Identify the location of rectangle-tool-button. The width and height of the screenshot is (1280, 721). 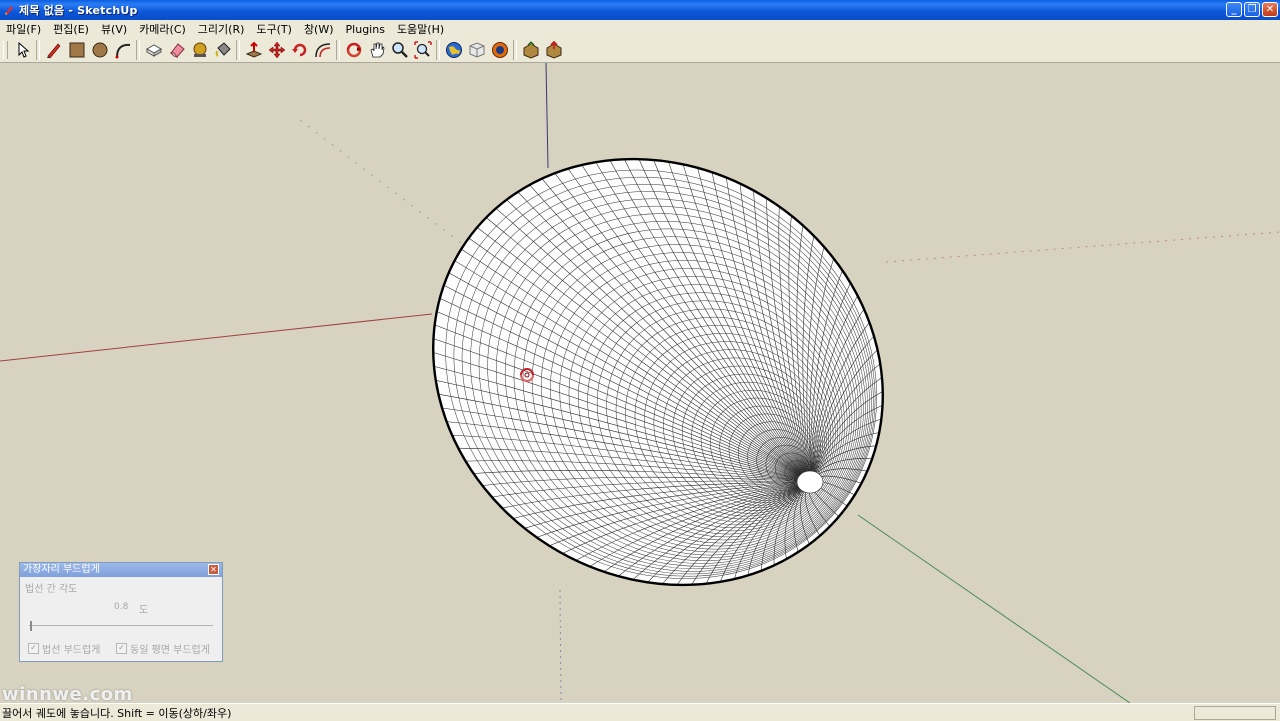
(76, 50).